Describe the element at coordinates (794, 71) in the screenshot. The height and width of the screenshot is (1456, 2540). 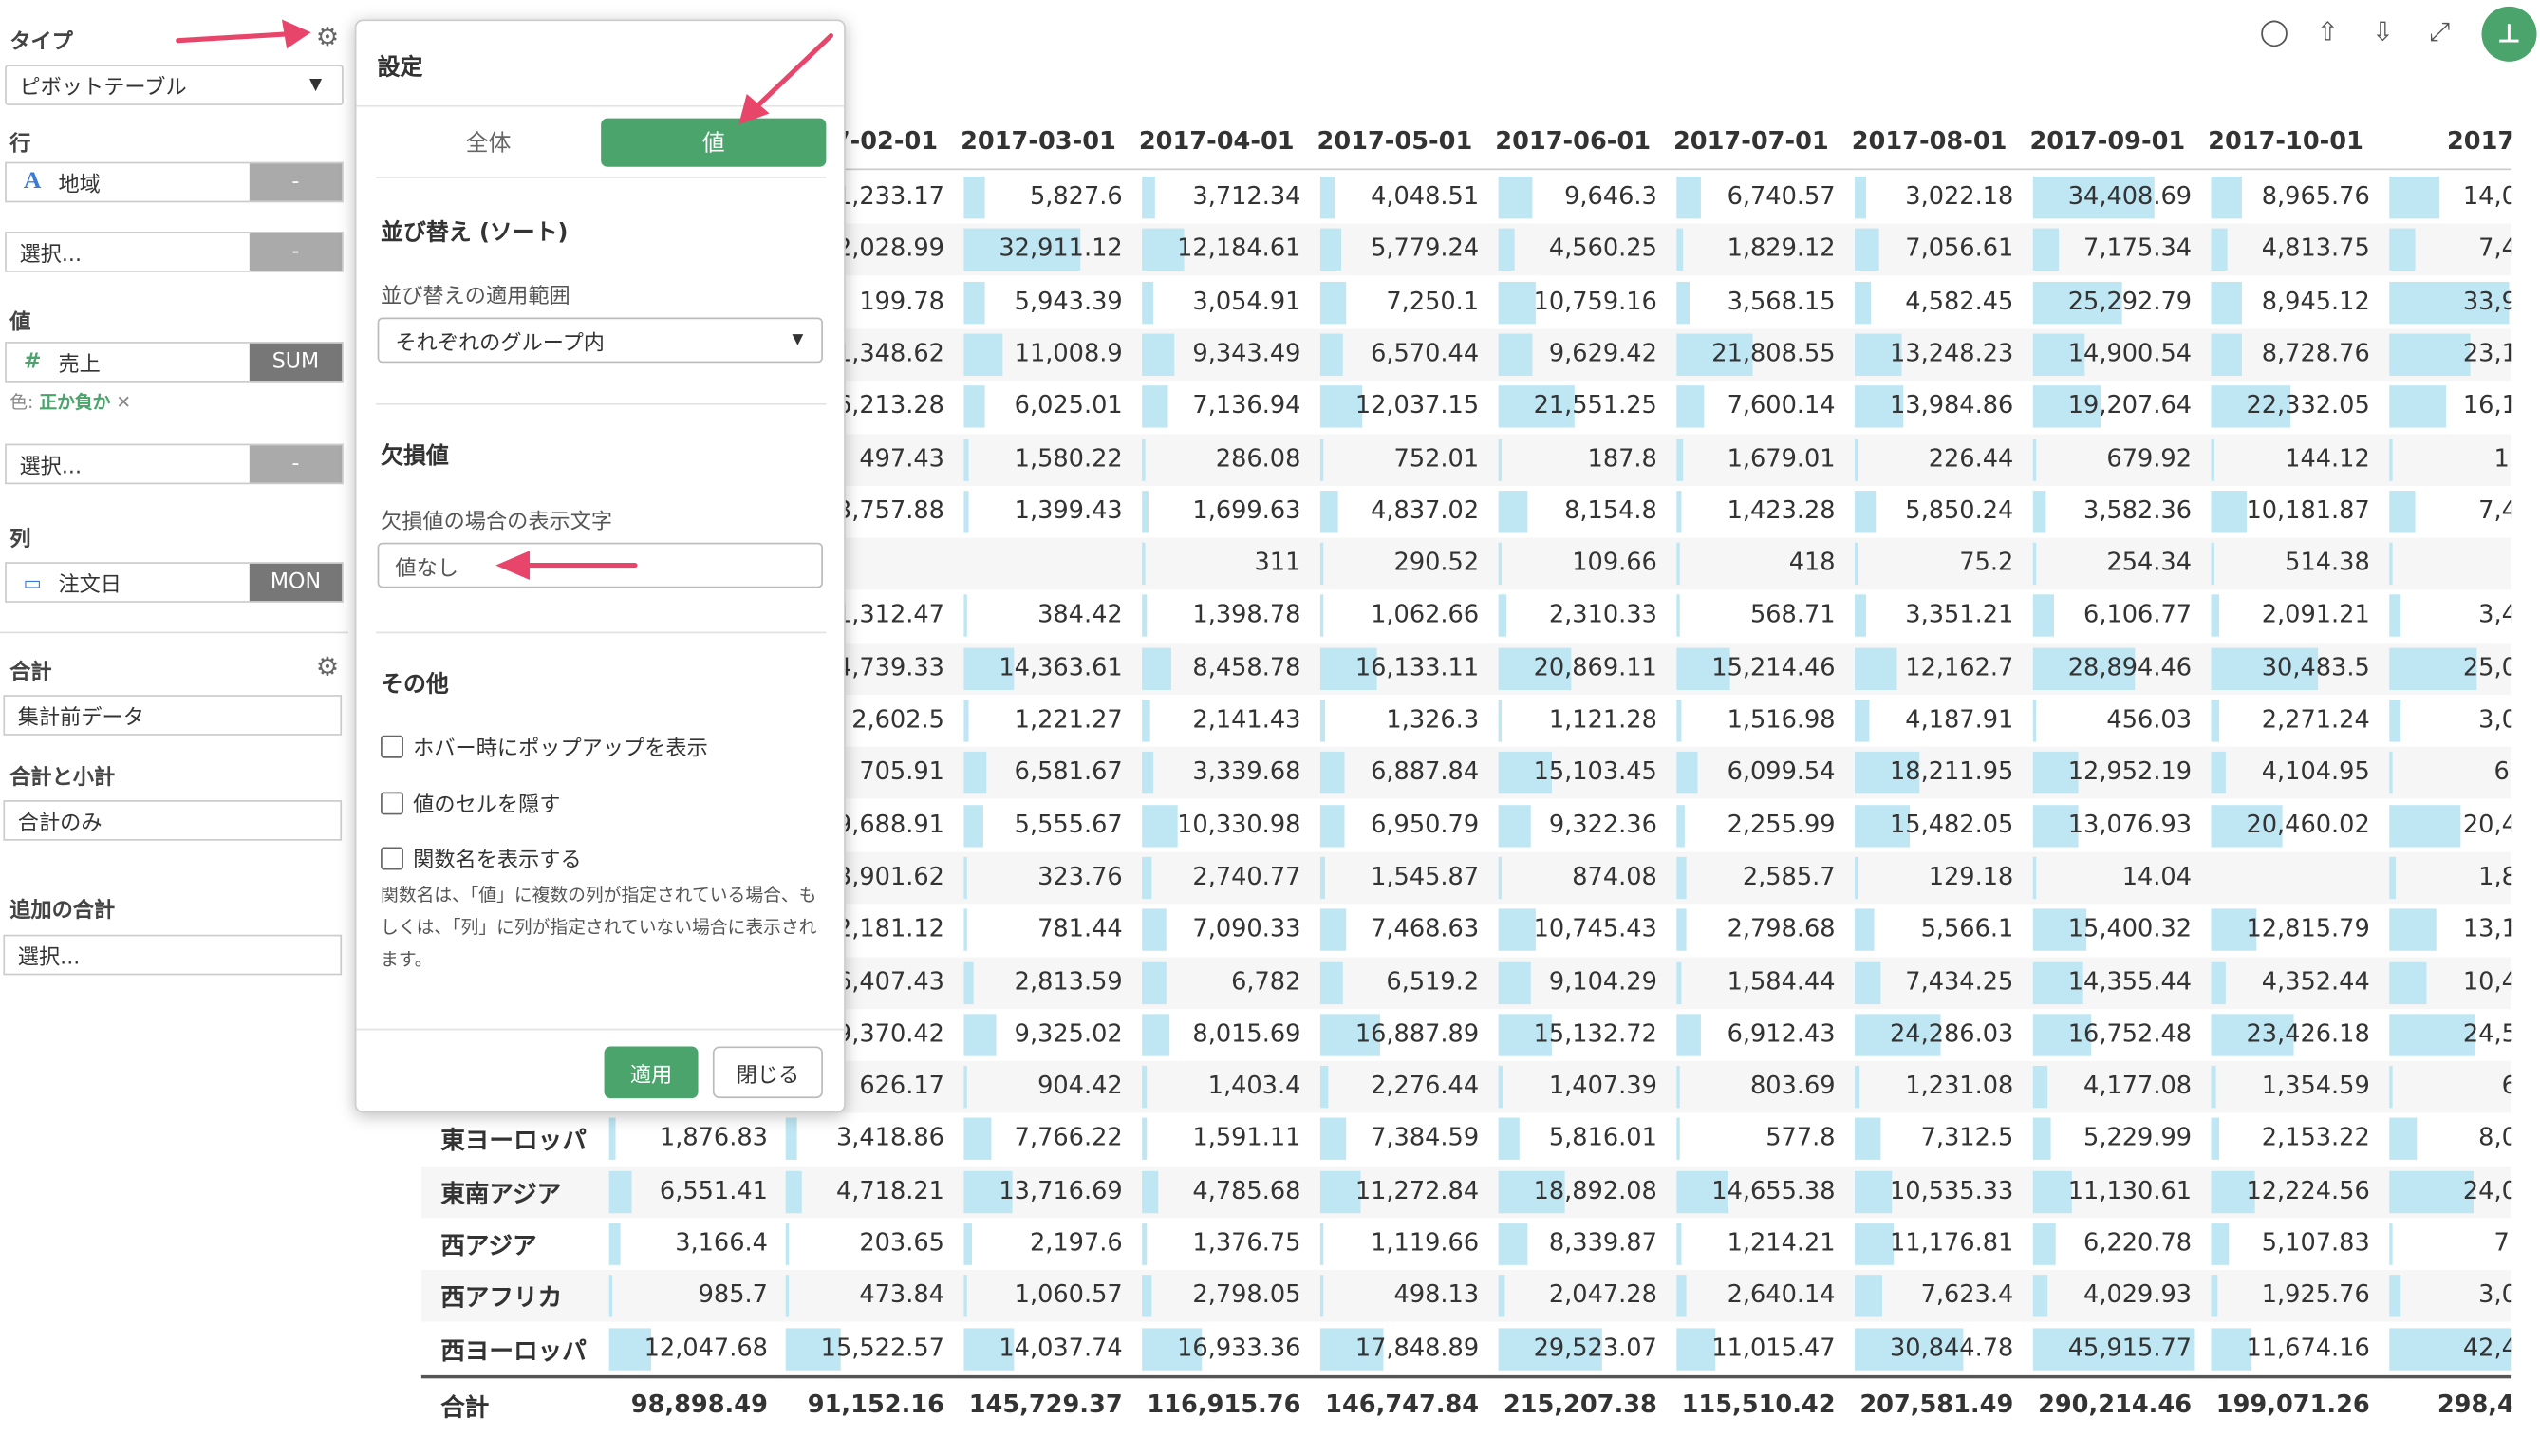
I see `arrow-to-values-tab` at that location.